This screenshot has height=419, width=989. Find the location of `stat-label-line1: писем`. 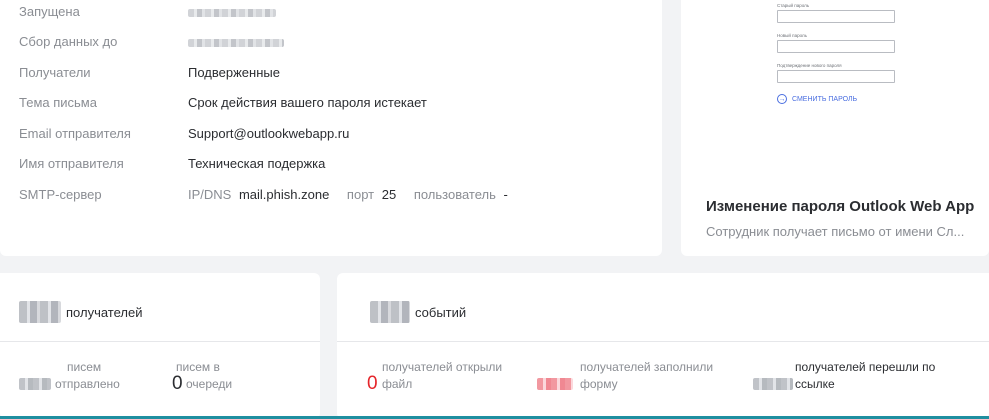

stat-label-line1: писем is located at coordinates (84, 367).